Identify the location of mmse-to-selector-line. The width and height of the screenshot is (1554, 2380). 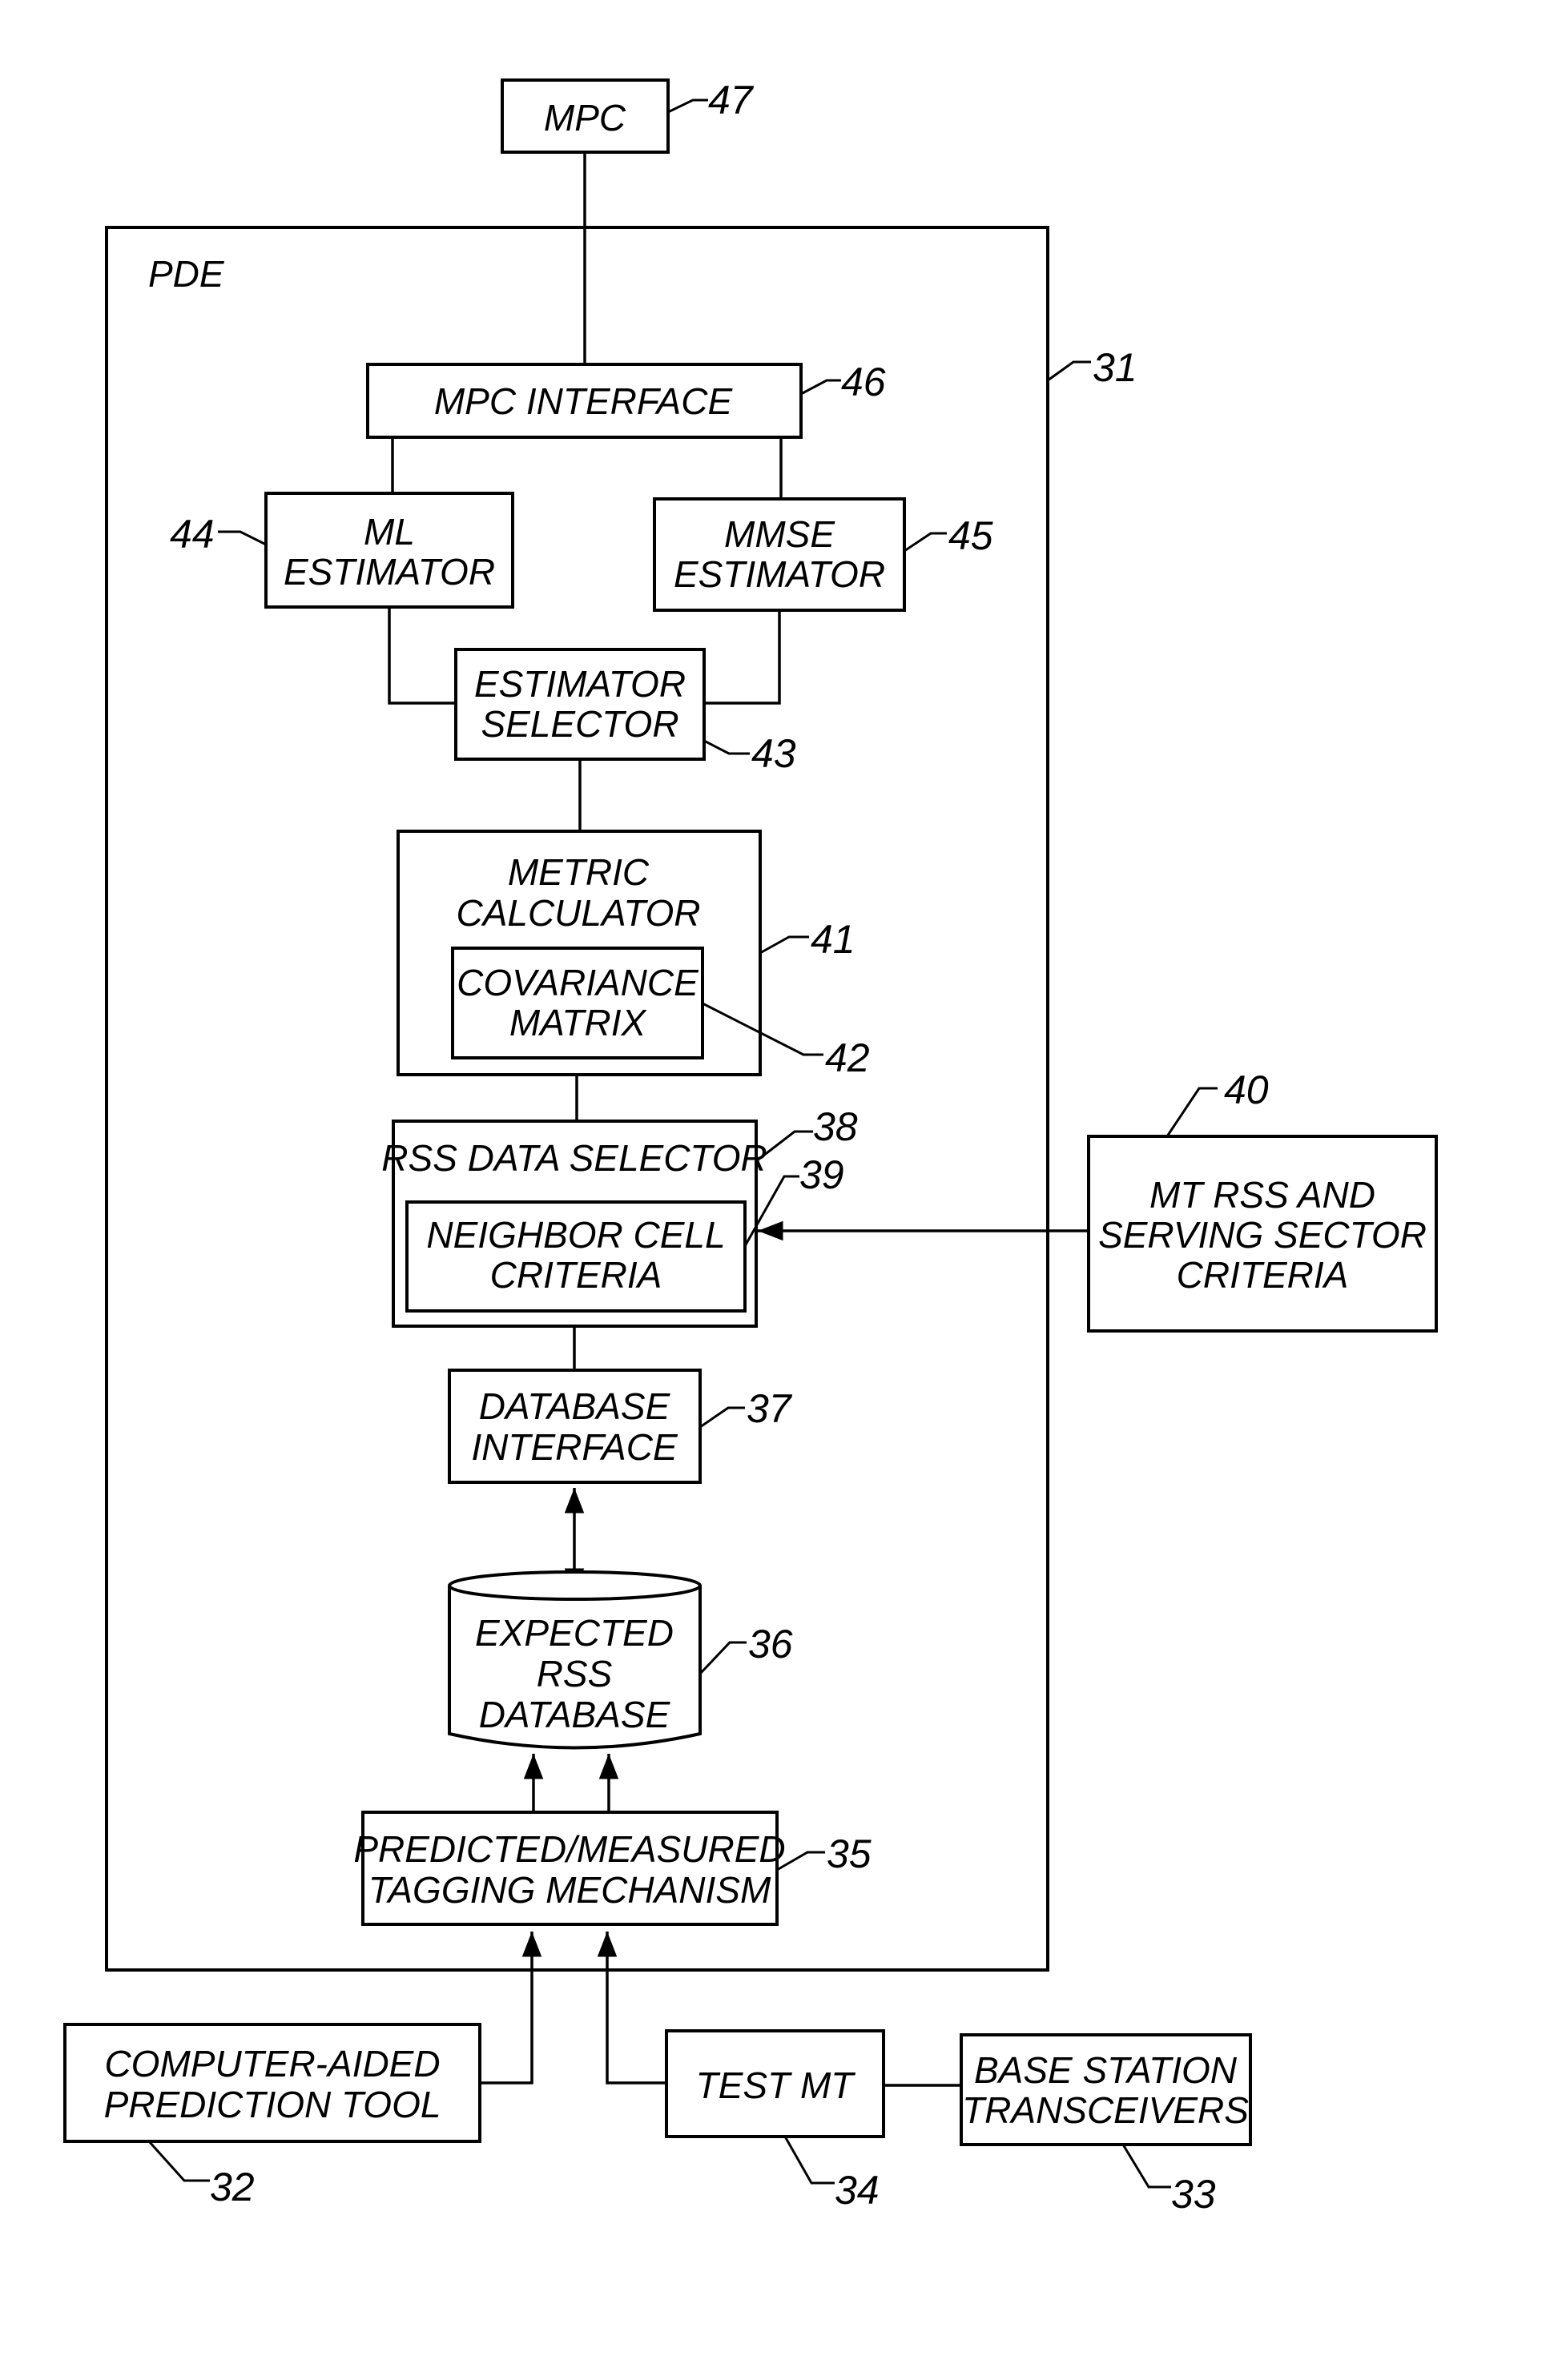
(743, 657).